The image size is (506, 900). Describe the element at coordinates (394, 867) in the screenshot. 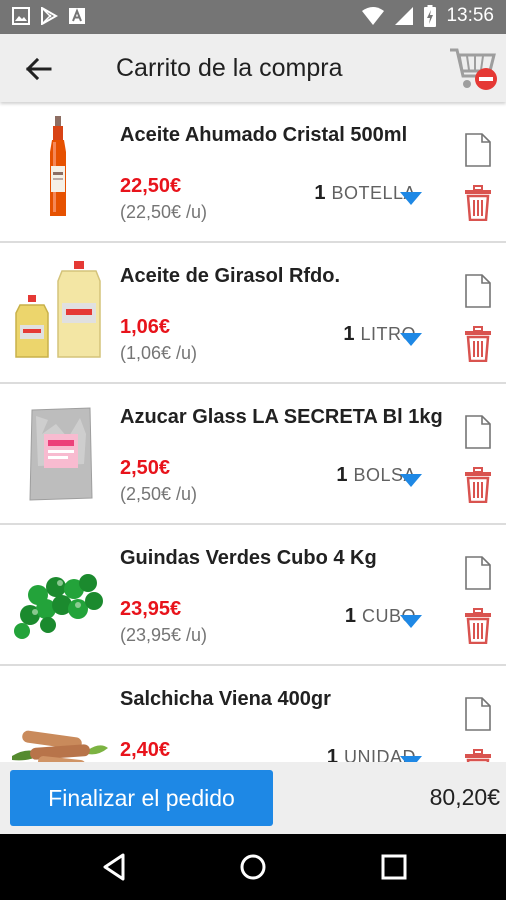

I see `nav-recents-icon` at that location.